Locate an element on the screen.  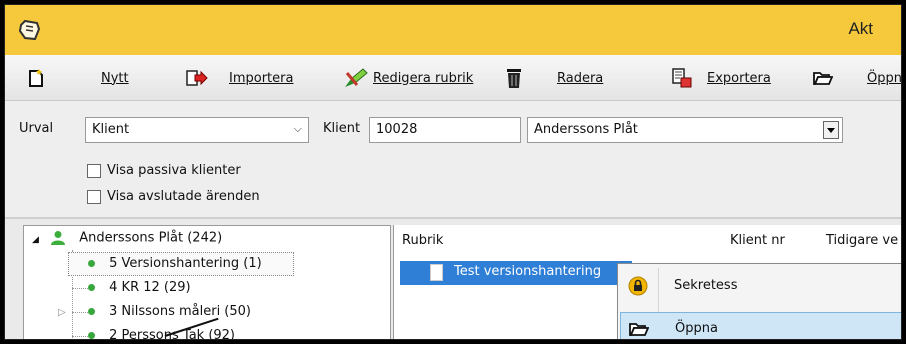
trash-icon is located at coordinates (514, 78).